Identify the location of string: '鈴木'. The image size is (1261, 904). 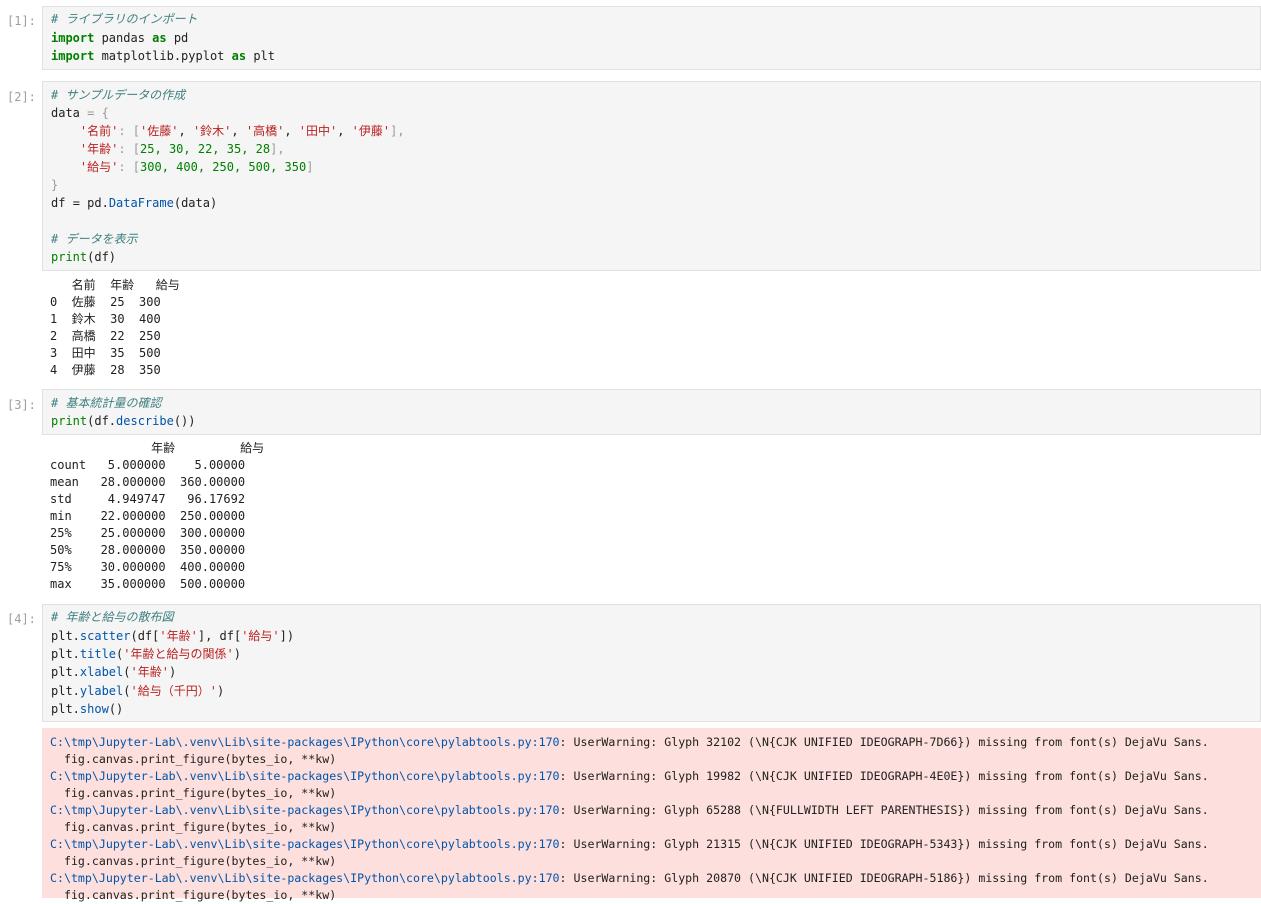
(212, 131).